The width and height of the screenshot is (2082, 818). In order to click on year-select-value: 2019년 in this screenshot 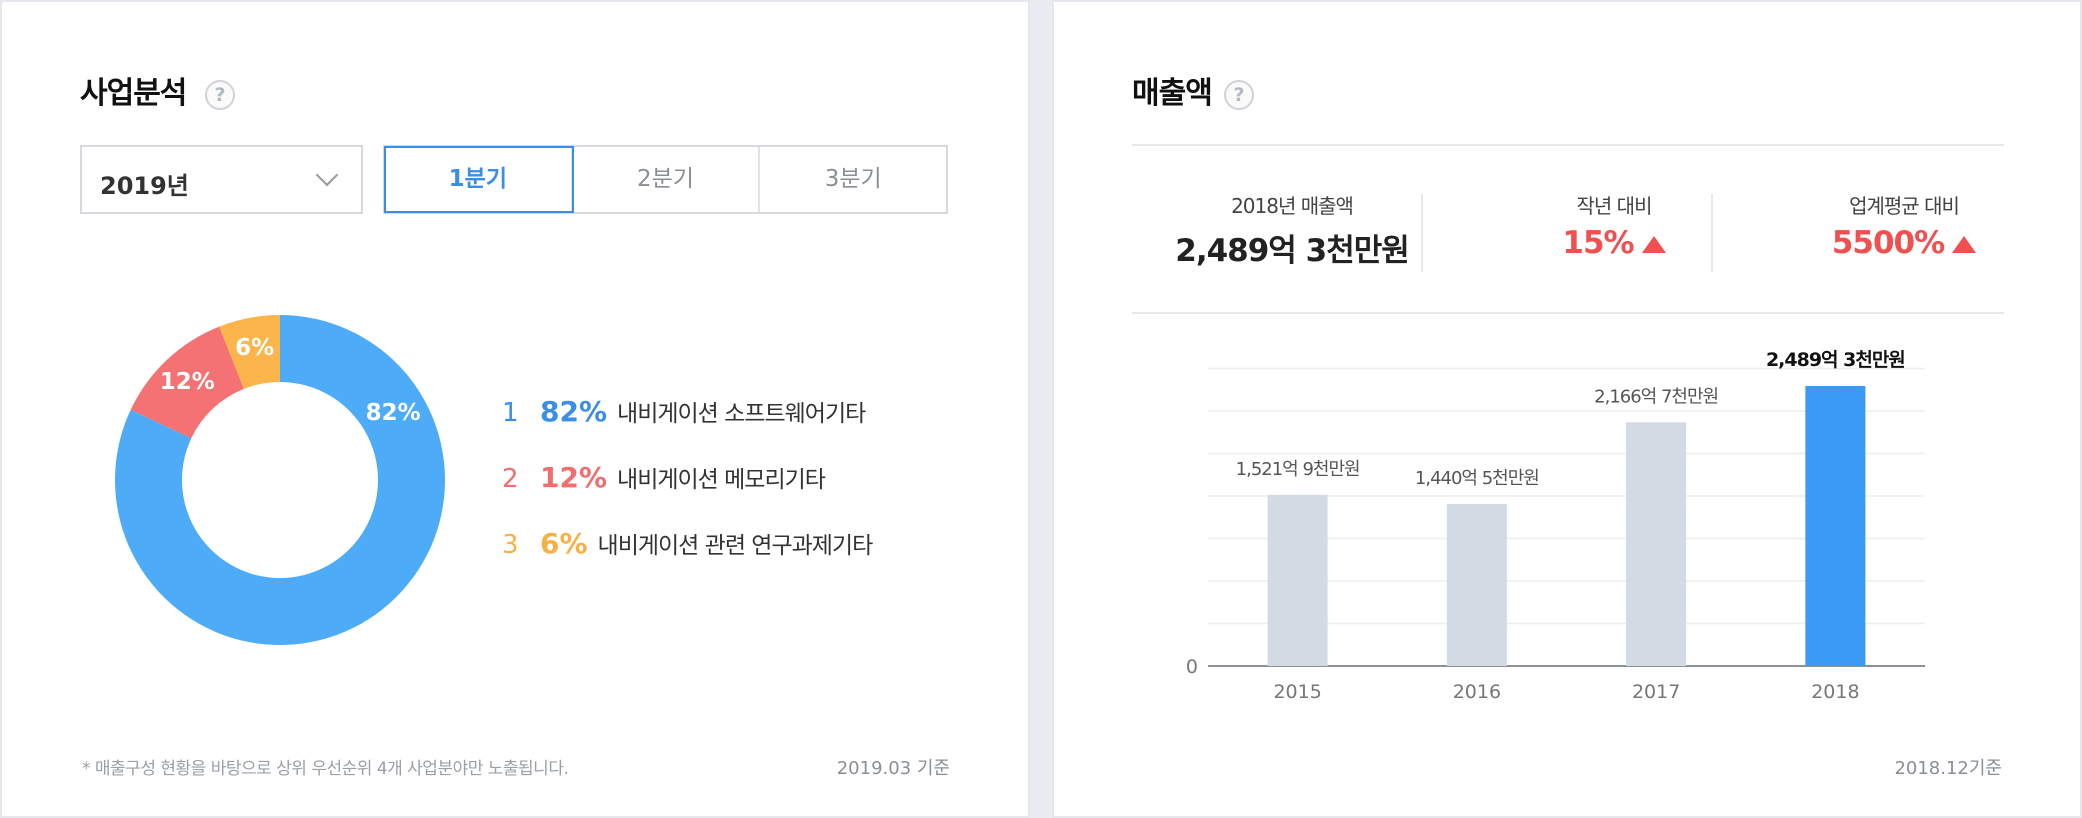, I will do `click(144, 186)`.